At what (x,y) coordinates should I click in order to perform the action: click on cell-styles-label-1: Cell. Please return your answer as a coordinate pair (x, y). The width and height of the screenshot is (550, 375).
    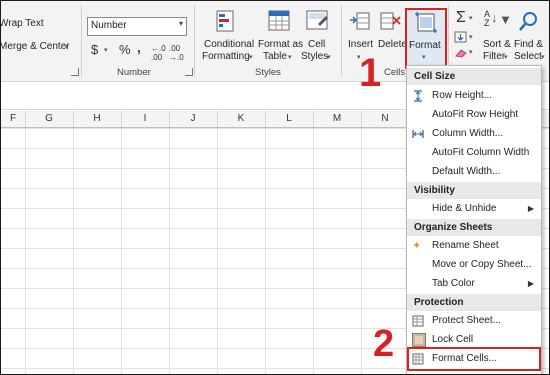
    Looking at the image, I should click on (317, 44).